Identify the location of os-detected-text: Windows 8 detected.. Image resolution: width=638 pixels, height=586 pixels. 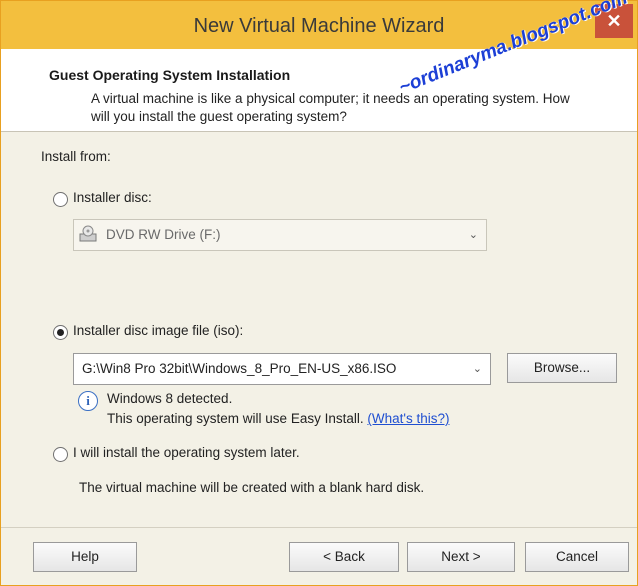
(170, 398).